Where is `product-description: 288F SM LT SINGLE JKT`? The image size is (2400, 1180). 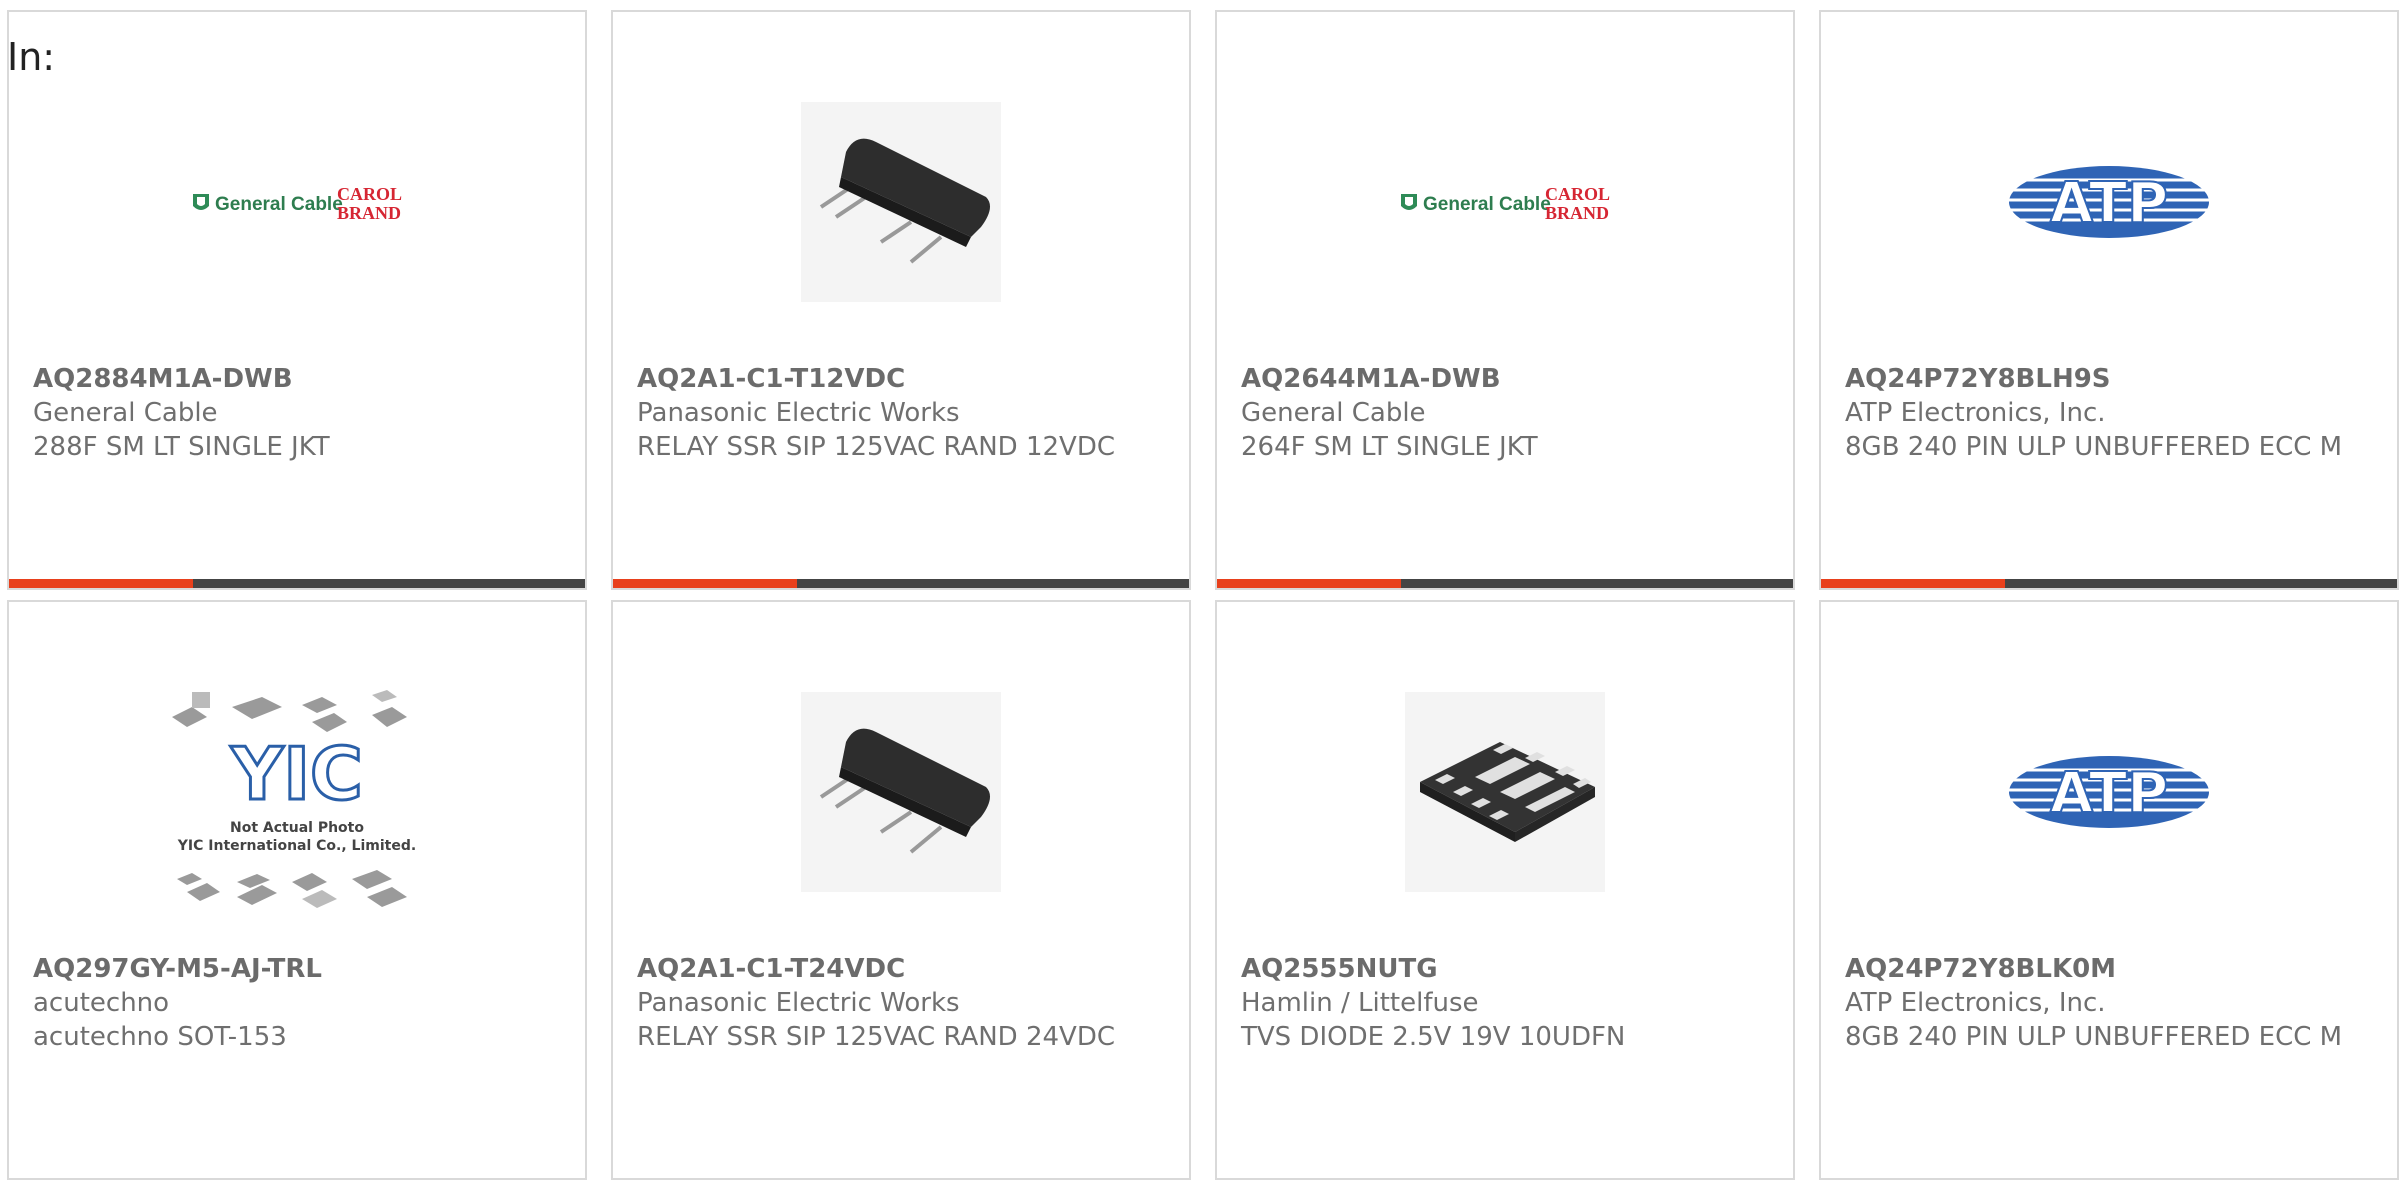
product-description: 288F SM LT SINGLE JKT is located at coordinates (181, 447).